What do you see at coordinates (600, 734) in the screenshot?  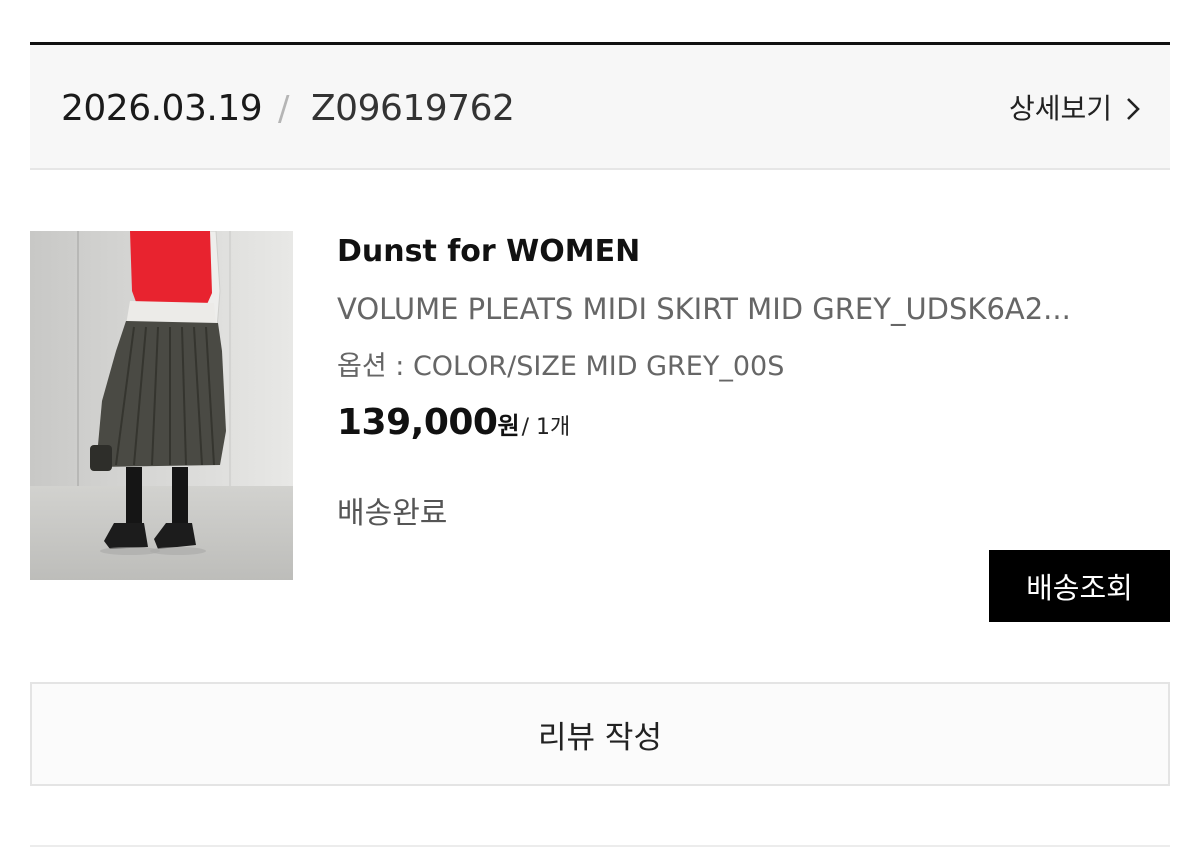 I see `write-review-button: 리뷰 작성` at bounding box center [600, 734].